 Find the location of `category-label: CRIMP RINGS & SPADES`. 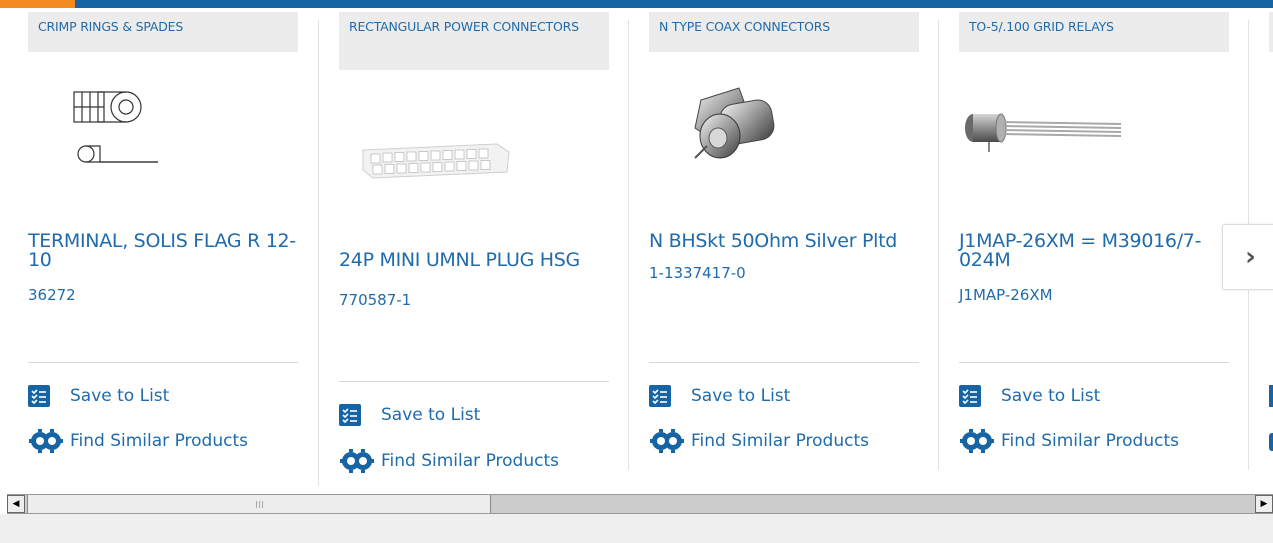

category-label: CRIMP RINGS & SPADES is located at coordinates (163, 32).